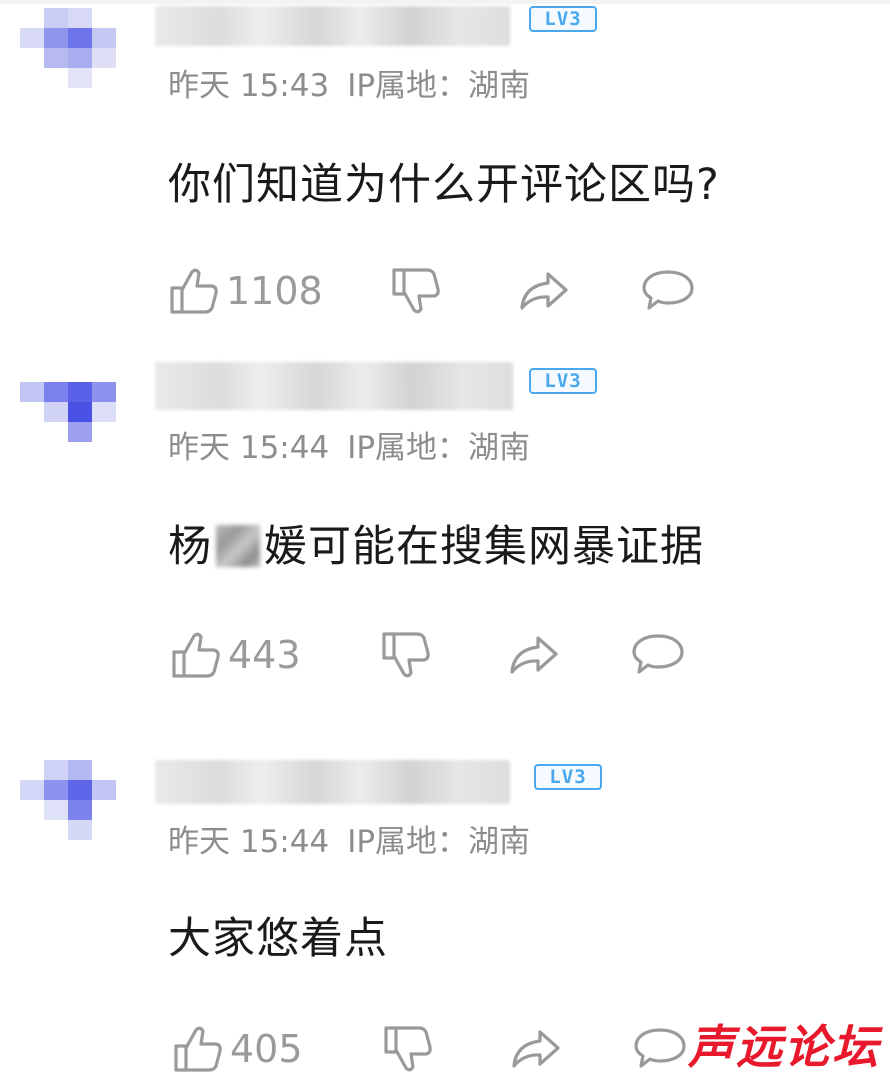 The width and height of the screenshot is (890, 1076). Describe the element at coordinates (445, 2) in the screenshot. I see `top-edge` at that location.